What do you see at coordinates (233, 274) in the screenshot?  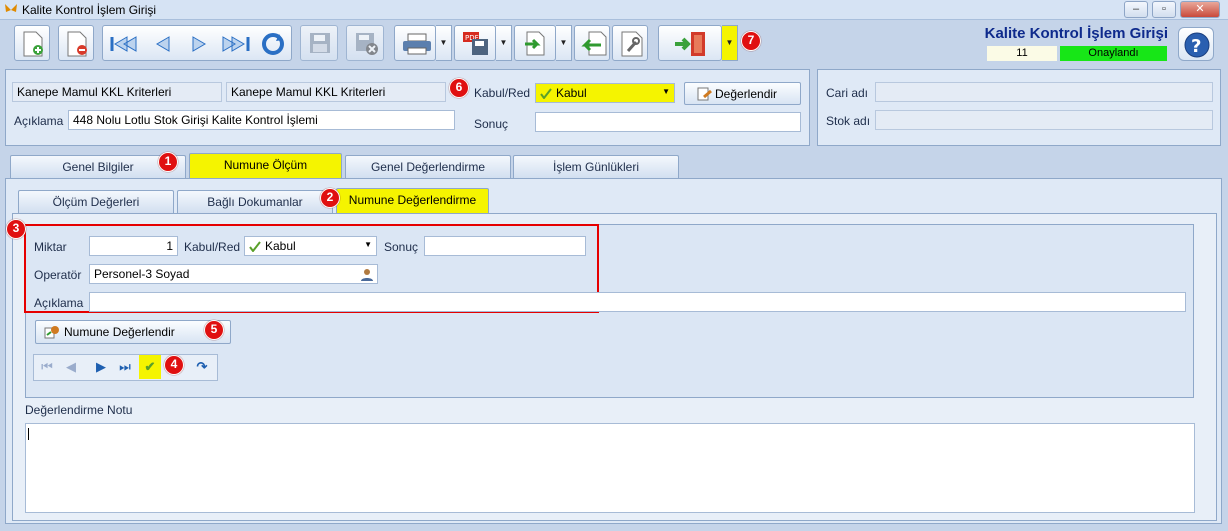 I see `operator-input: Personel-3 Soyad` at bounding box center [233, 274].